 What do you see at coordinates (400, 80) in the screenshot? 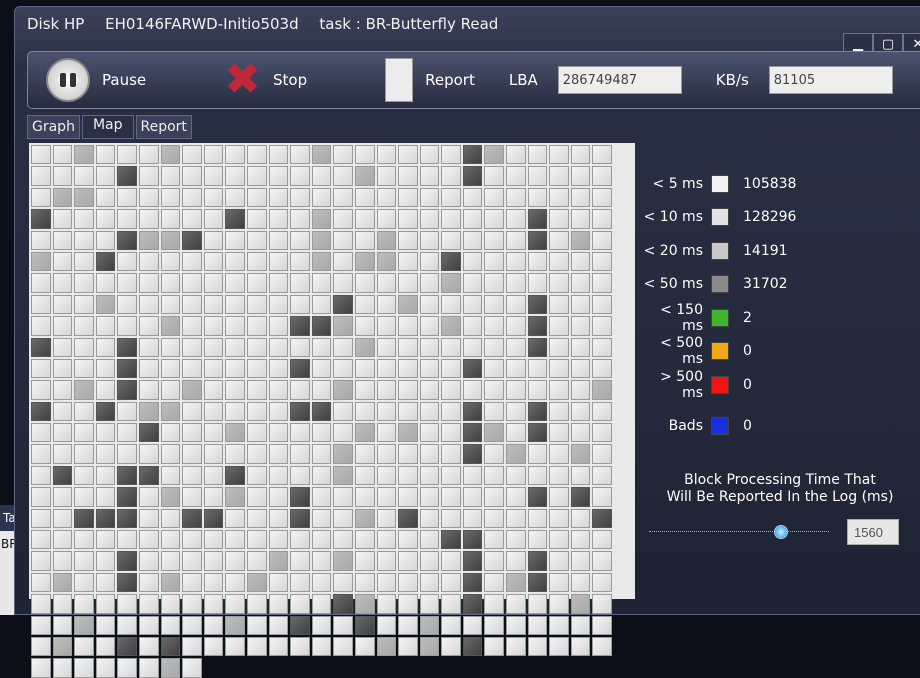
I see `report-button: Report` at bounding box center [400, 80].